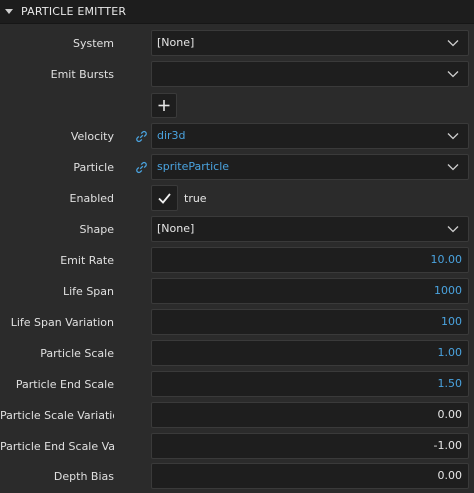 This screenshot has height=493, width=474. I want to click on shape-dropdown: [None], so click(310, 229).